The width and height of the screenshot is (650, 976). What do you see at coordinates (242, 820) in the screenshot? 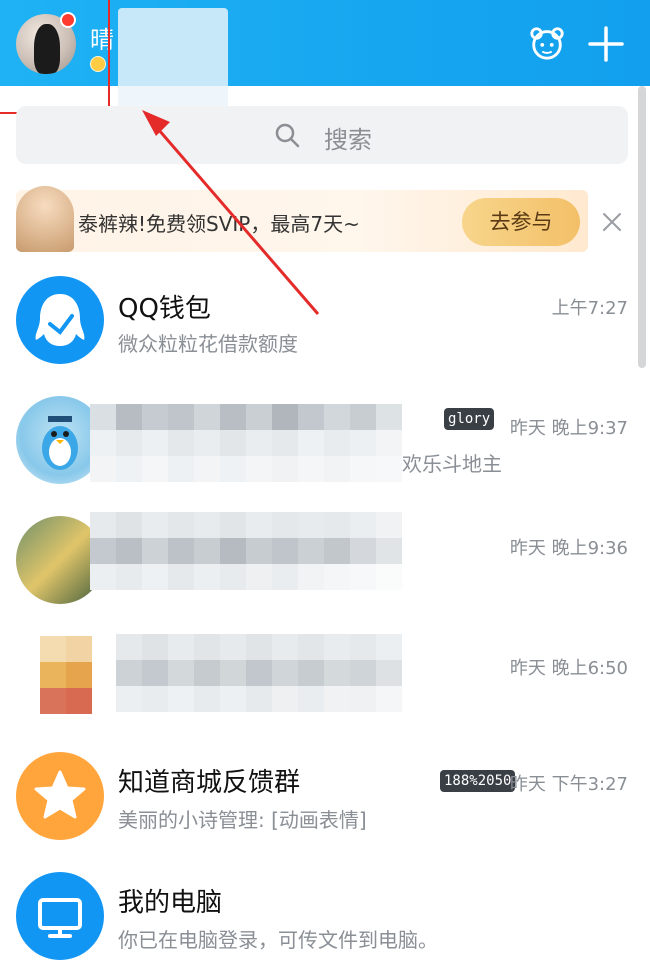
I see `chat-subtitle: 美丽的小诗管理: [动画表情]` at bounding box center [242, 820].